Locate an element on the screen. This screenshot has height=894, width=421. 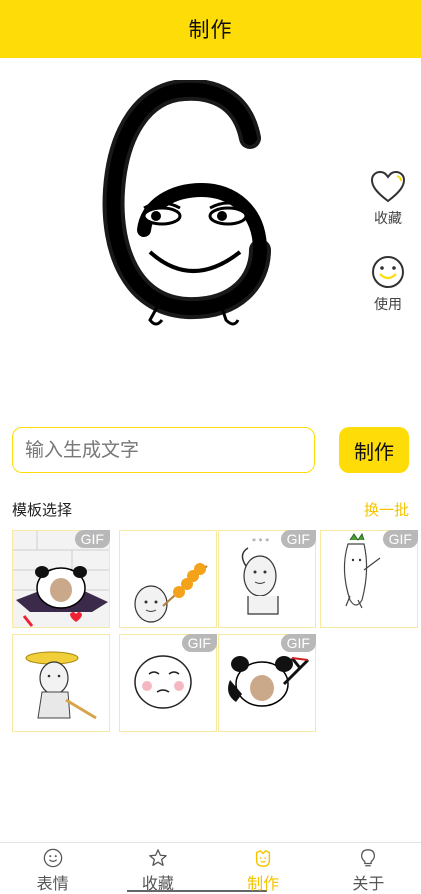
favorite-button: 收藏 is located at coordinates (388, 199).